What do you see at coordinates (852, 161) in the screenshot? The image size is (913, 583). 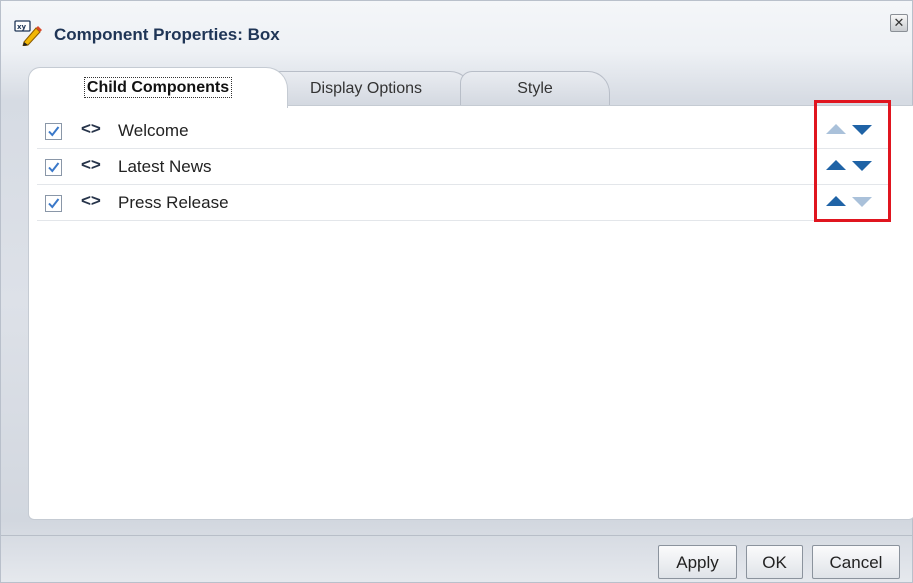 I see `reorder-highlight-box` at bounding box center [852, 161].